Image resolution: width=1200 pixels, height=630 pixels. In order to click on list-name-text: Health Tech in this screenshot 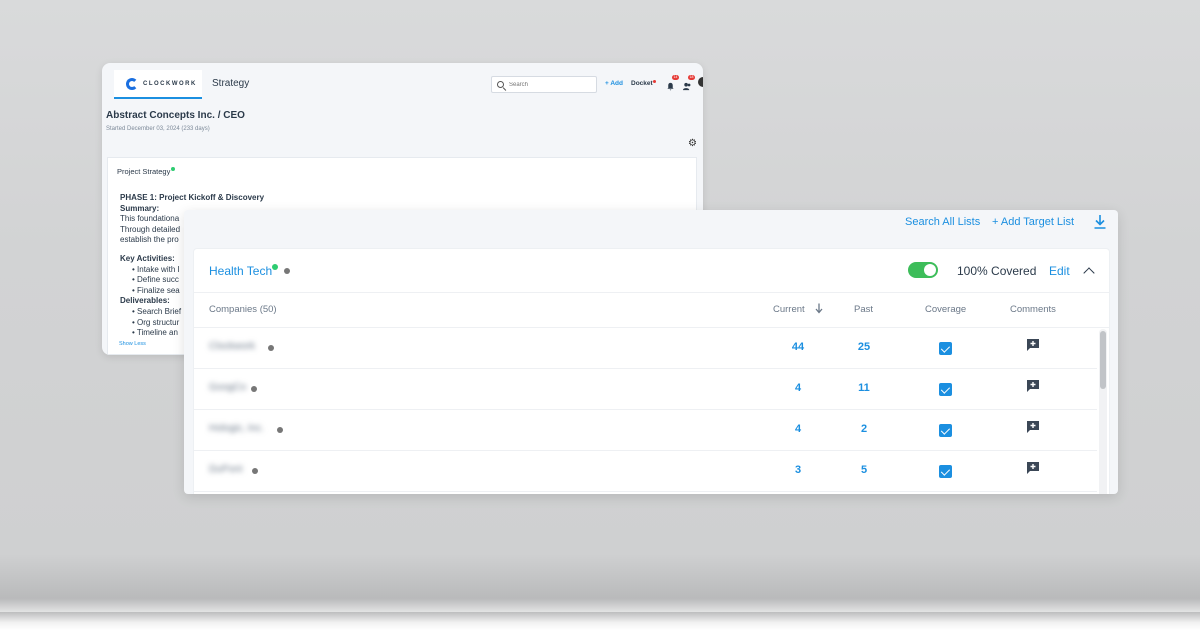, I will do `click(241, 271)`.